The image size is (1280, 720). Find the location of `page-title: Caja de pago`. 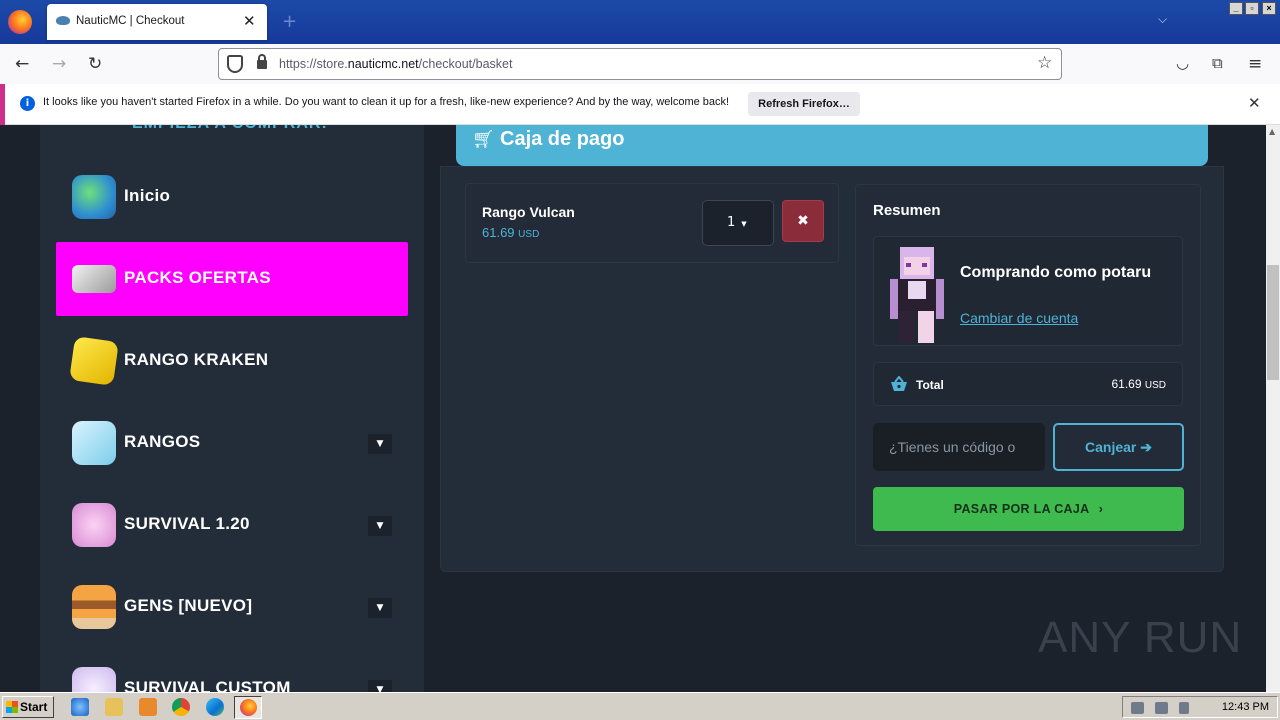

page-title: Caja de pago is located at coordinates (562, 139).